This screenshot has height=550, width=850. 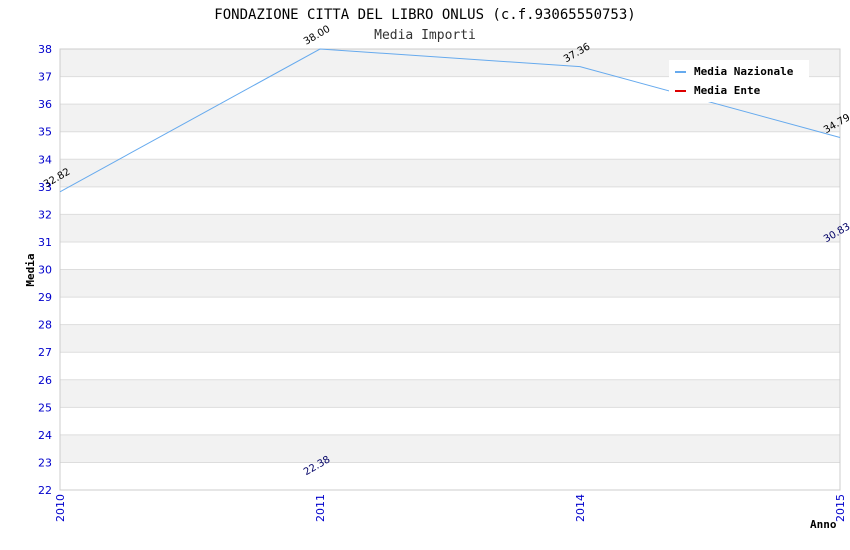 I want to click on x-axis-ticks: 2010 2011 2014 2015, so click(x=450, y=508).